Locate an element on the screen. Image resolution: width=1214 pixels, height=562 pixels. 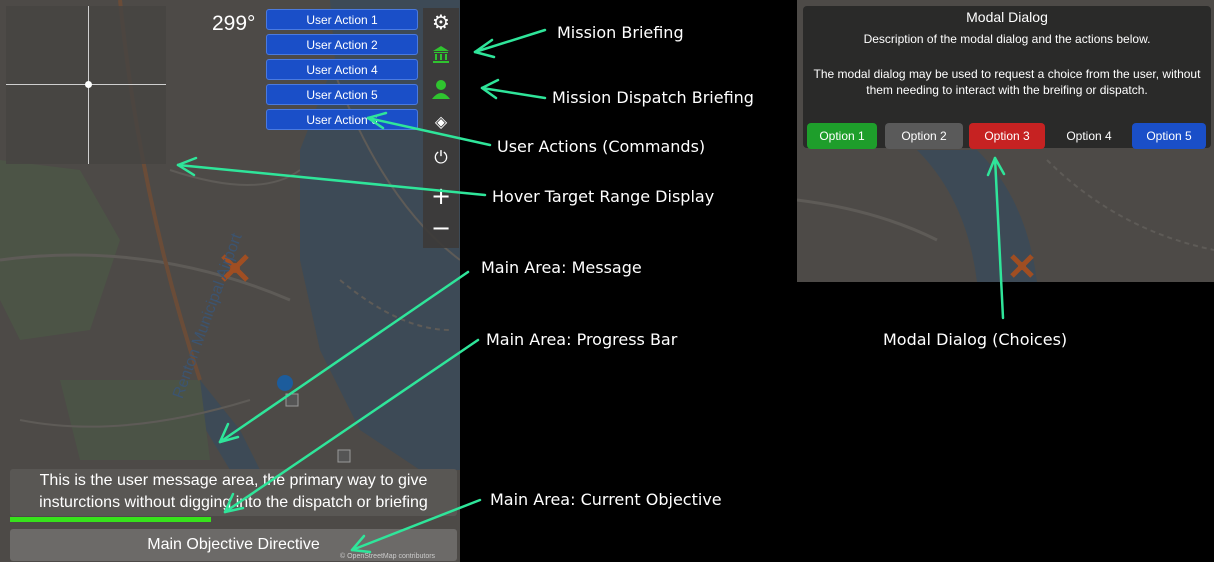
label-hover-range: Hover Target Range Display is located at coordinates (603, 196).